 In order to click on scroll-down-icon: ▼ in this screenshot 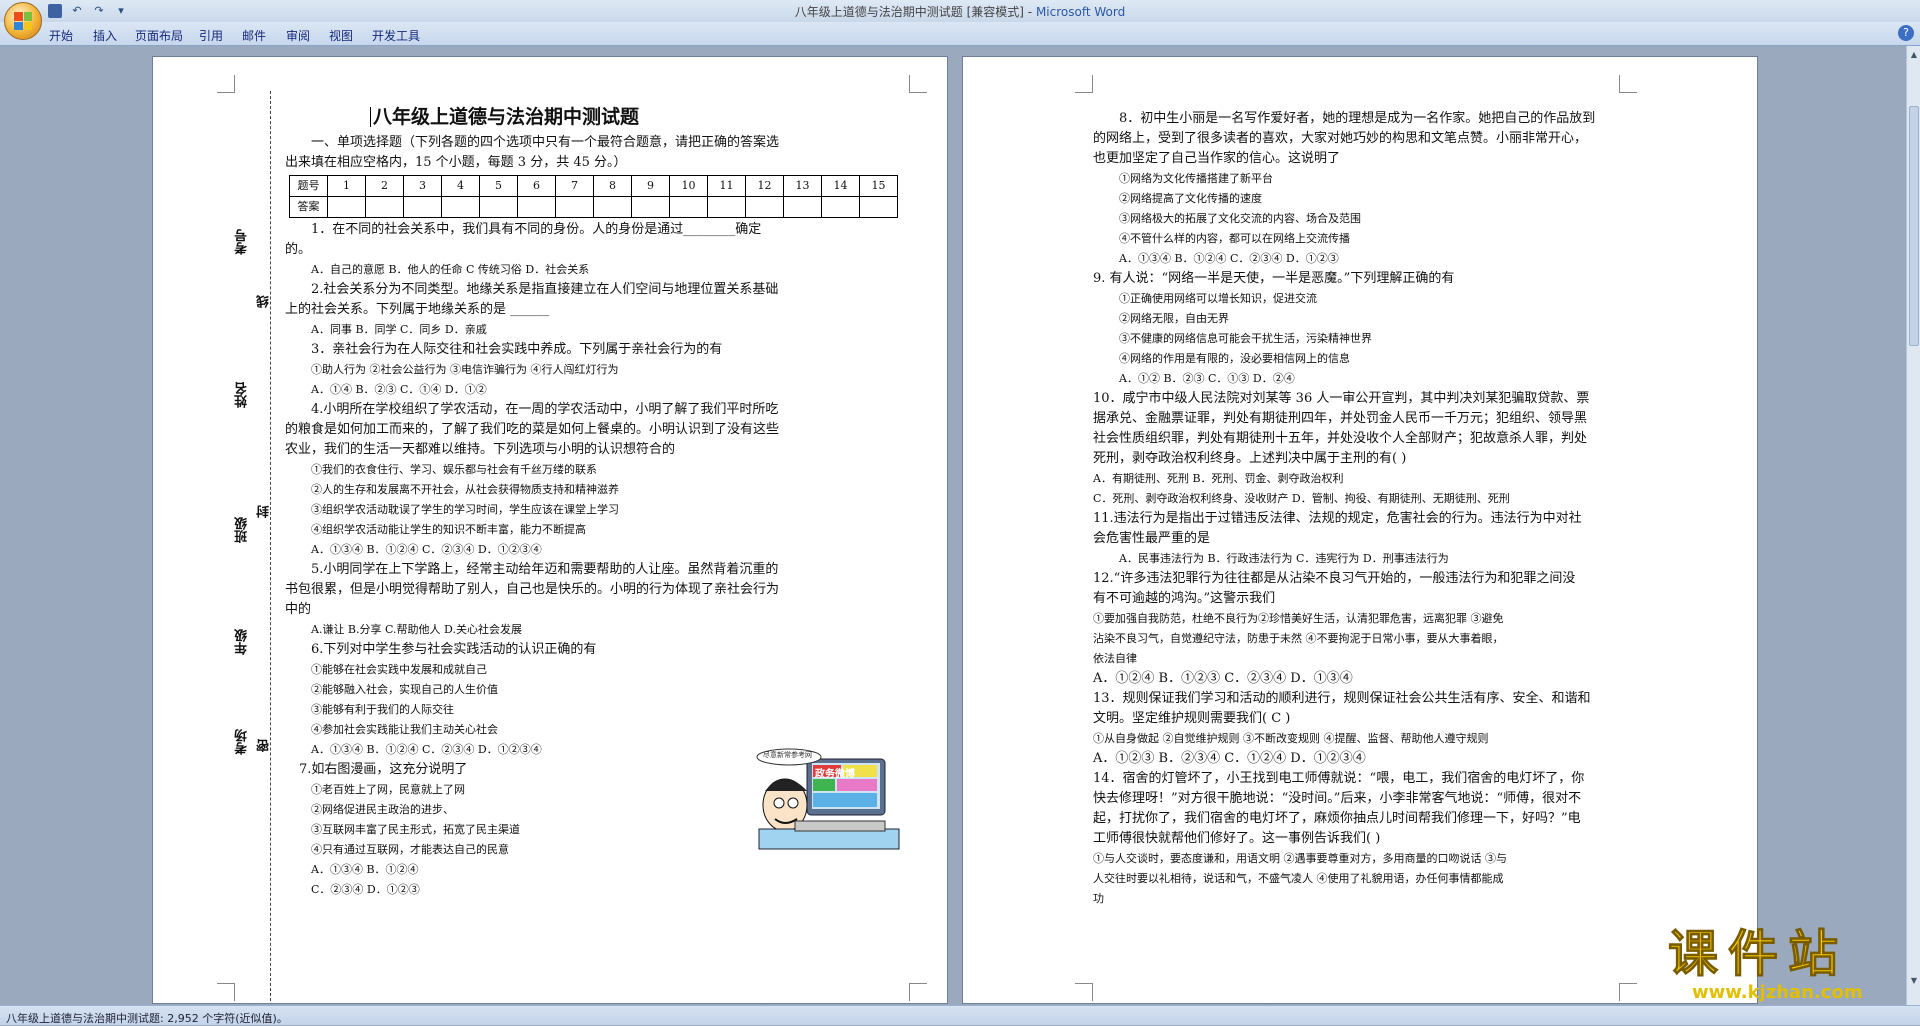, I will do `click(1914, 981)`.